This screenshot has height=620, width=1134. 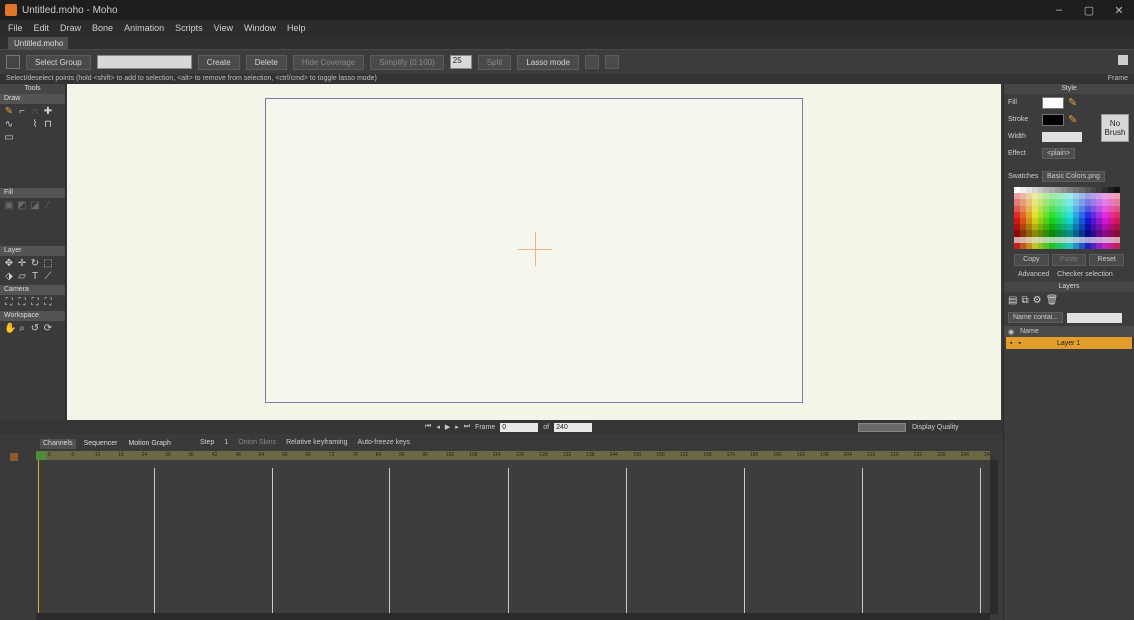 I want to click on shear-layer-icon: ▱, so click(x=22, y=277).